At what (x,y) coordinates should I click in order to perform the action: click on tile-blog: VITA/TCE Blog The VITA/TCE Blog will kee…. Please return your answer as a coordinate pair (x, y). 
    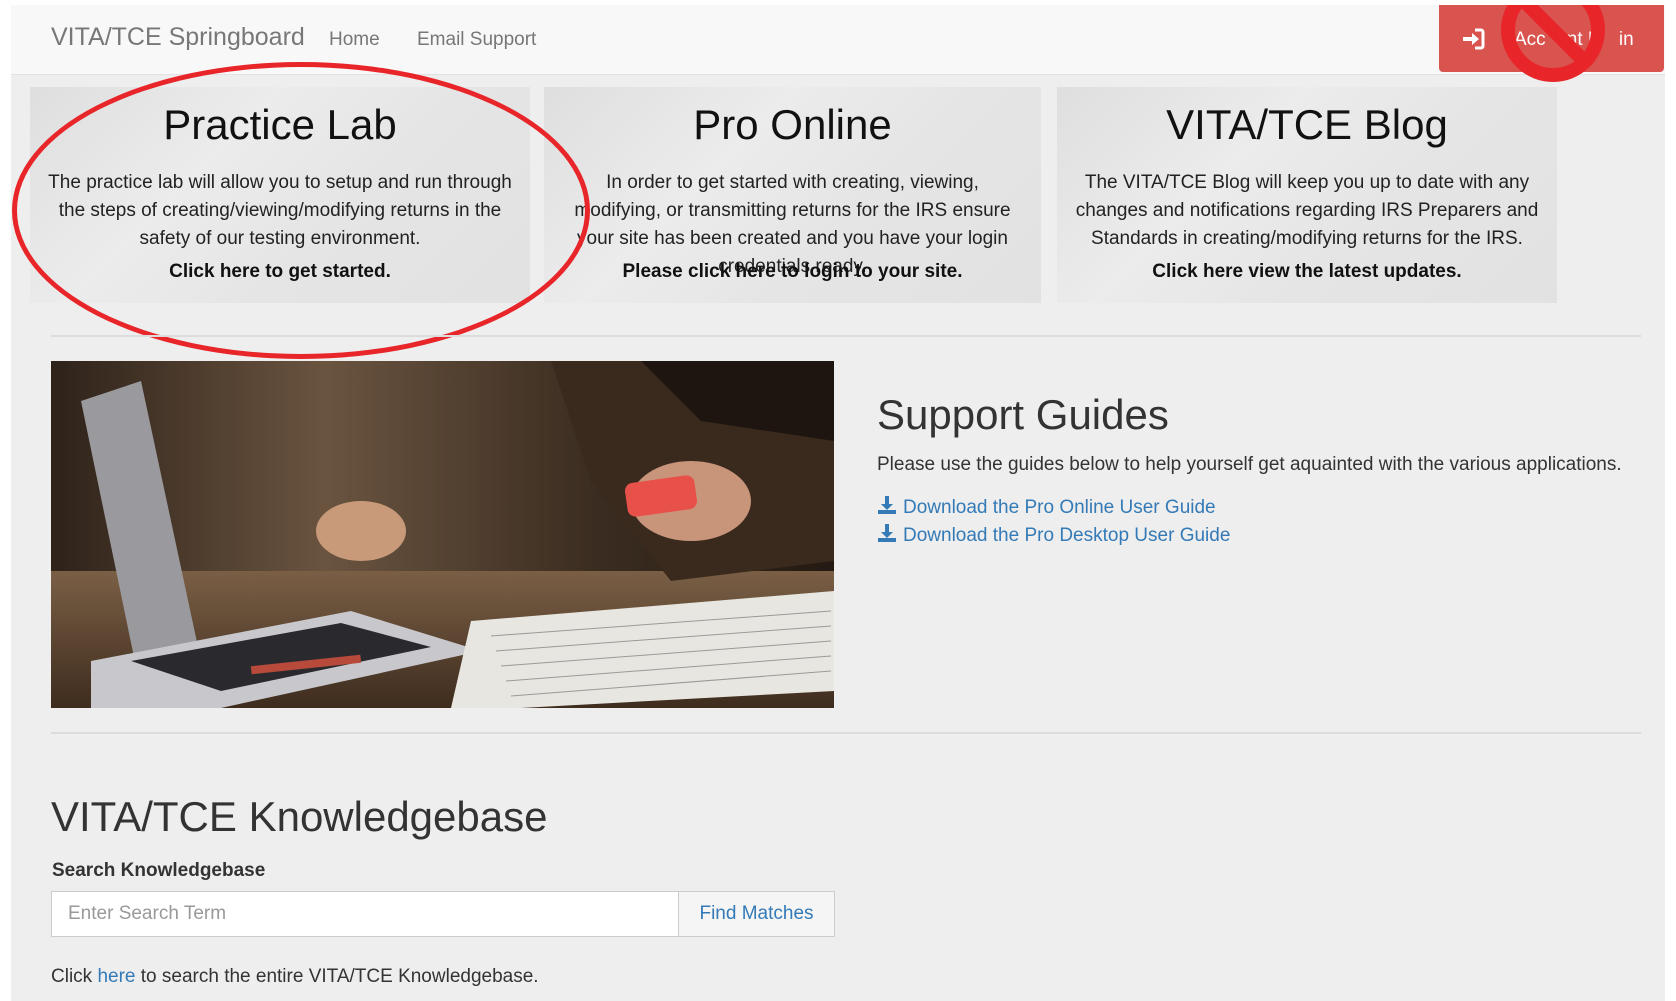
    Looking at the image, I should click on (1307, 195).